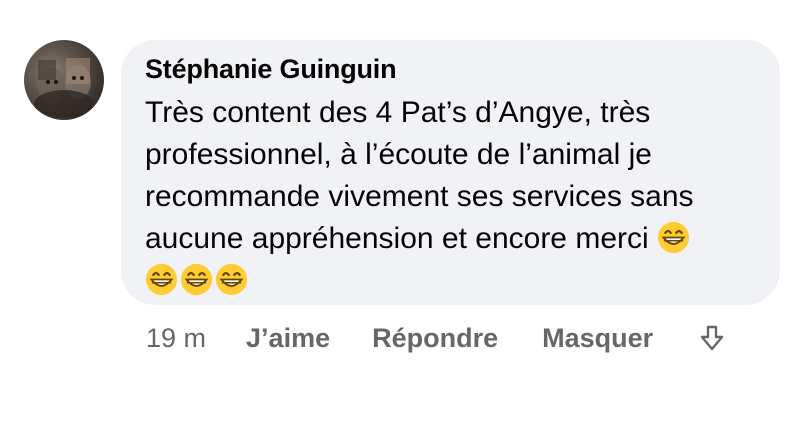 The width and height of the screenshot is (799, 439). Describe the element at coordinates (597, 338) in the screenshot. I see `hide-button: Masquer` at that location.